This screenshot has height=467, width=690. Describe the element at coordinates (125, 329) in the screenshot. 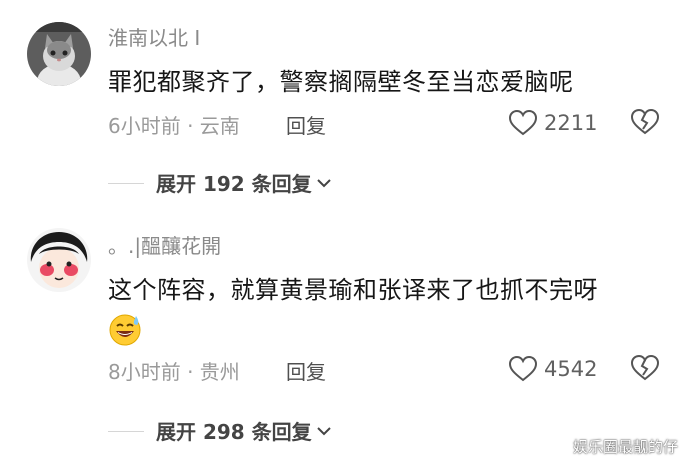

I see `sweat-smile-emoji-icon` at that location.